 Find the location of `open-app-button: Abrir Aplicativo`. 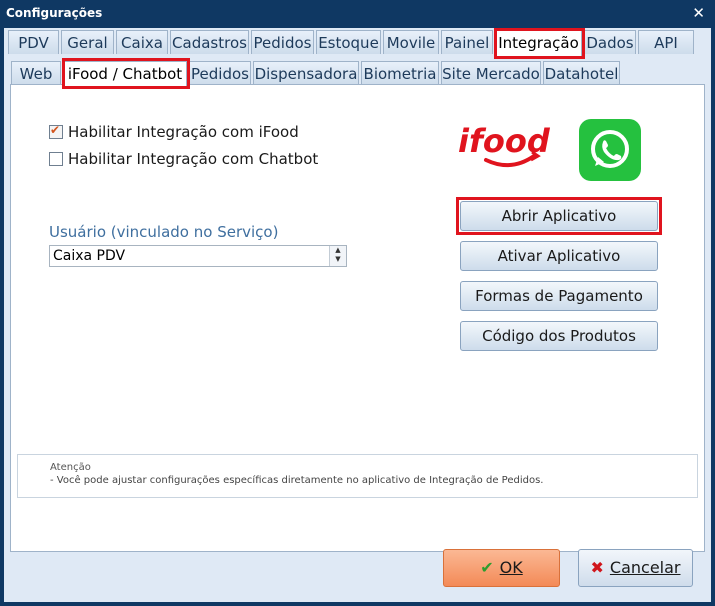

open-app-button: Abrir Aplicativo is located at coordinates (559, 216).